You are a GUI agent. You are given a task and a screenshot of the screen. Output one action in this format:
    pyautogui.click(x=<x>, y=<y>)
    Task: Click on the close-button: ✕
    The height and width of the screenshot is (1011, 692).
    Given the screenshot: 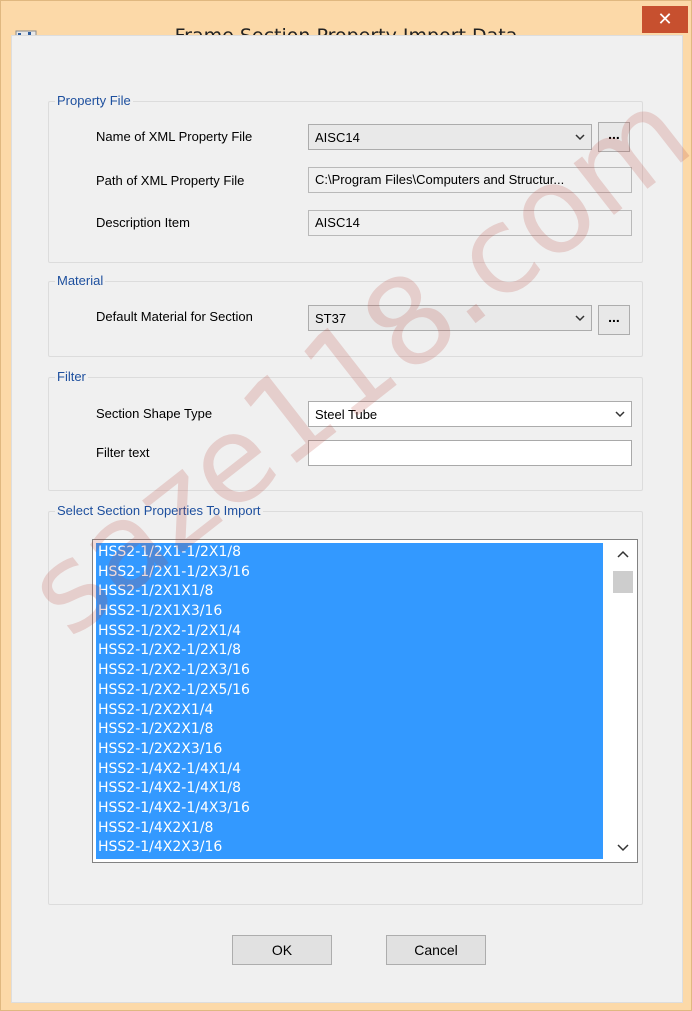 What is the action you would take?
    pyautogui.click(x=665, y=19)
    